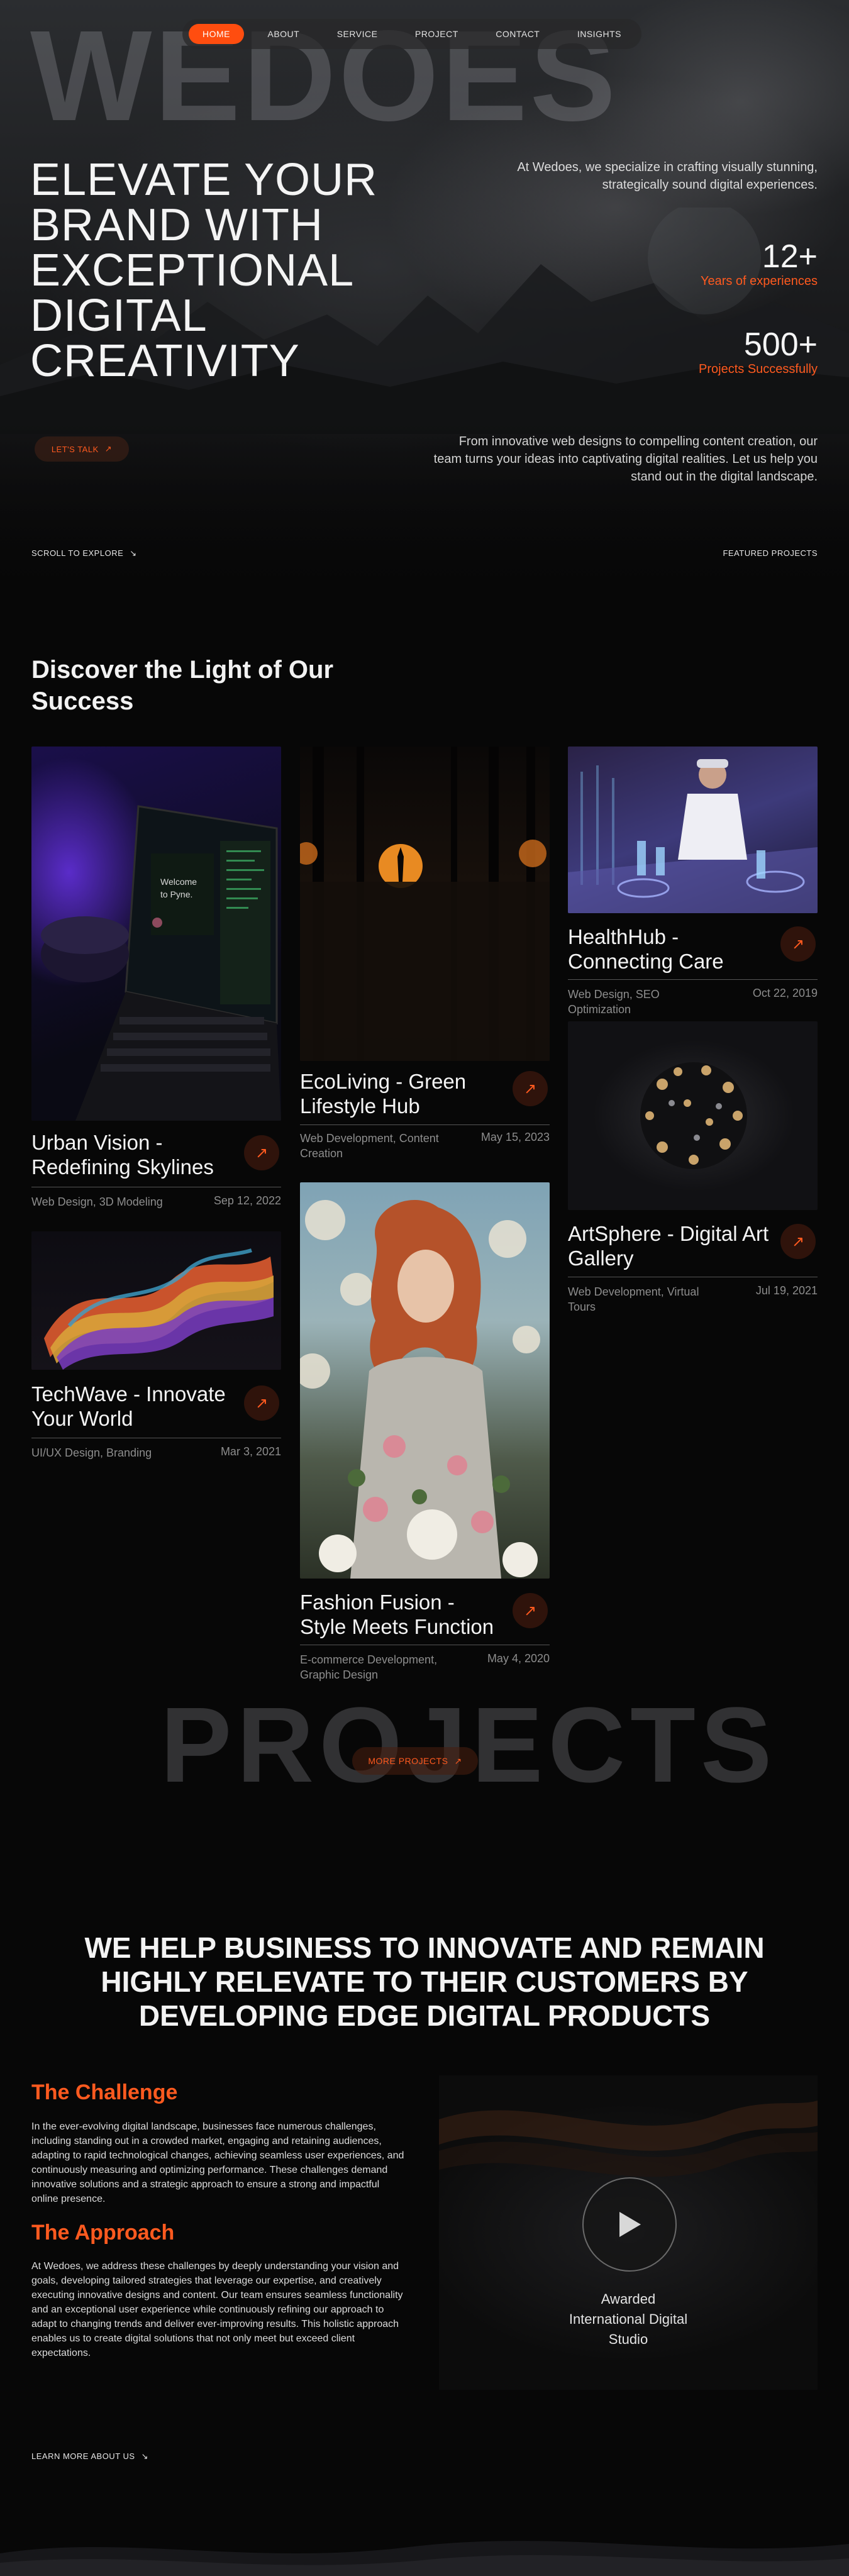 This screenshot has width=849, height=2576. I want to click on project-image-urban-vision: Welcome to Pyne., so click(156, 934).